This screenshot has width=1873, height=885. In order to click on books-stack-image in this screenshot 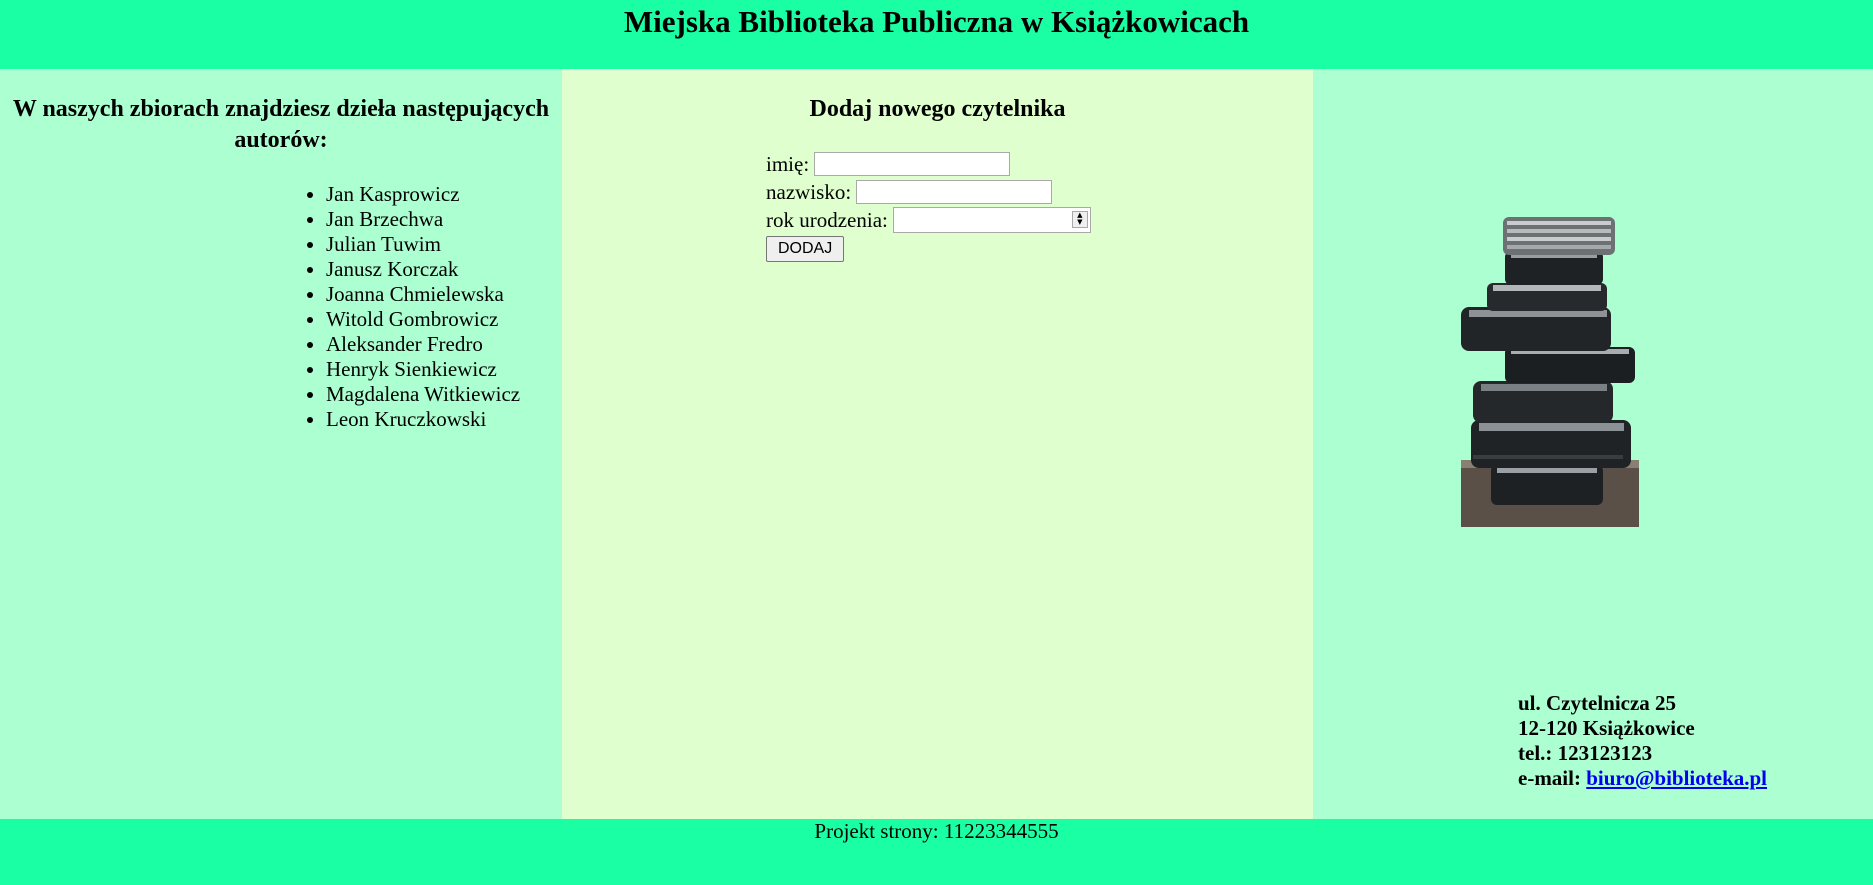, I will do `click(1550, 372)`.